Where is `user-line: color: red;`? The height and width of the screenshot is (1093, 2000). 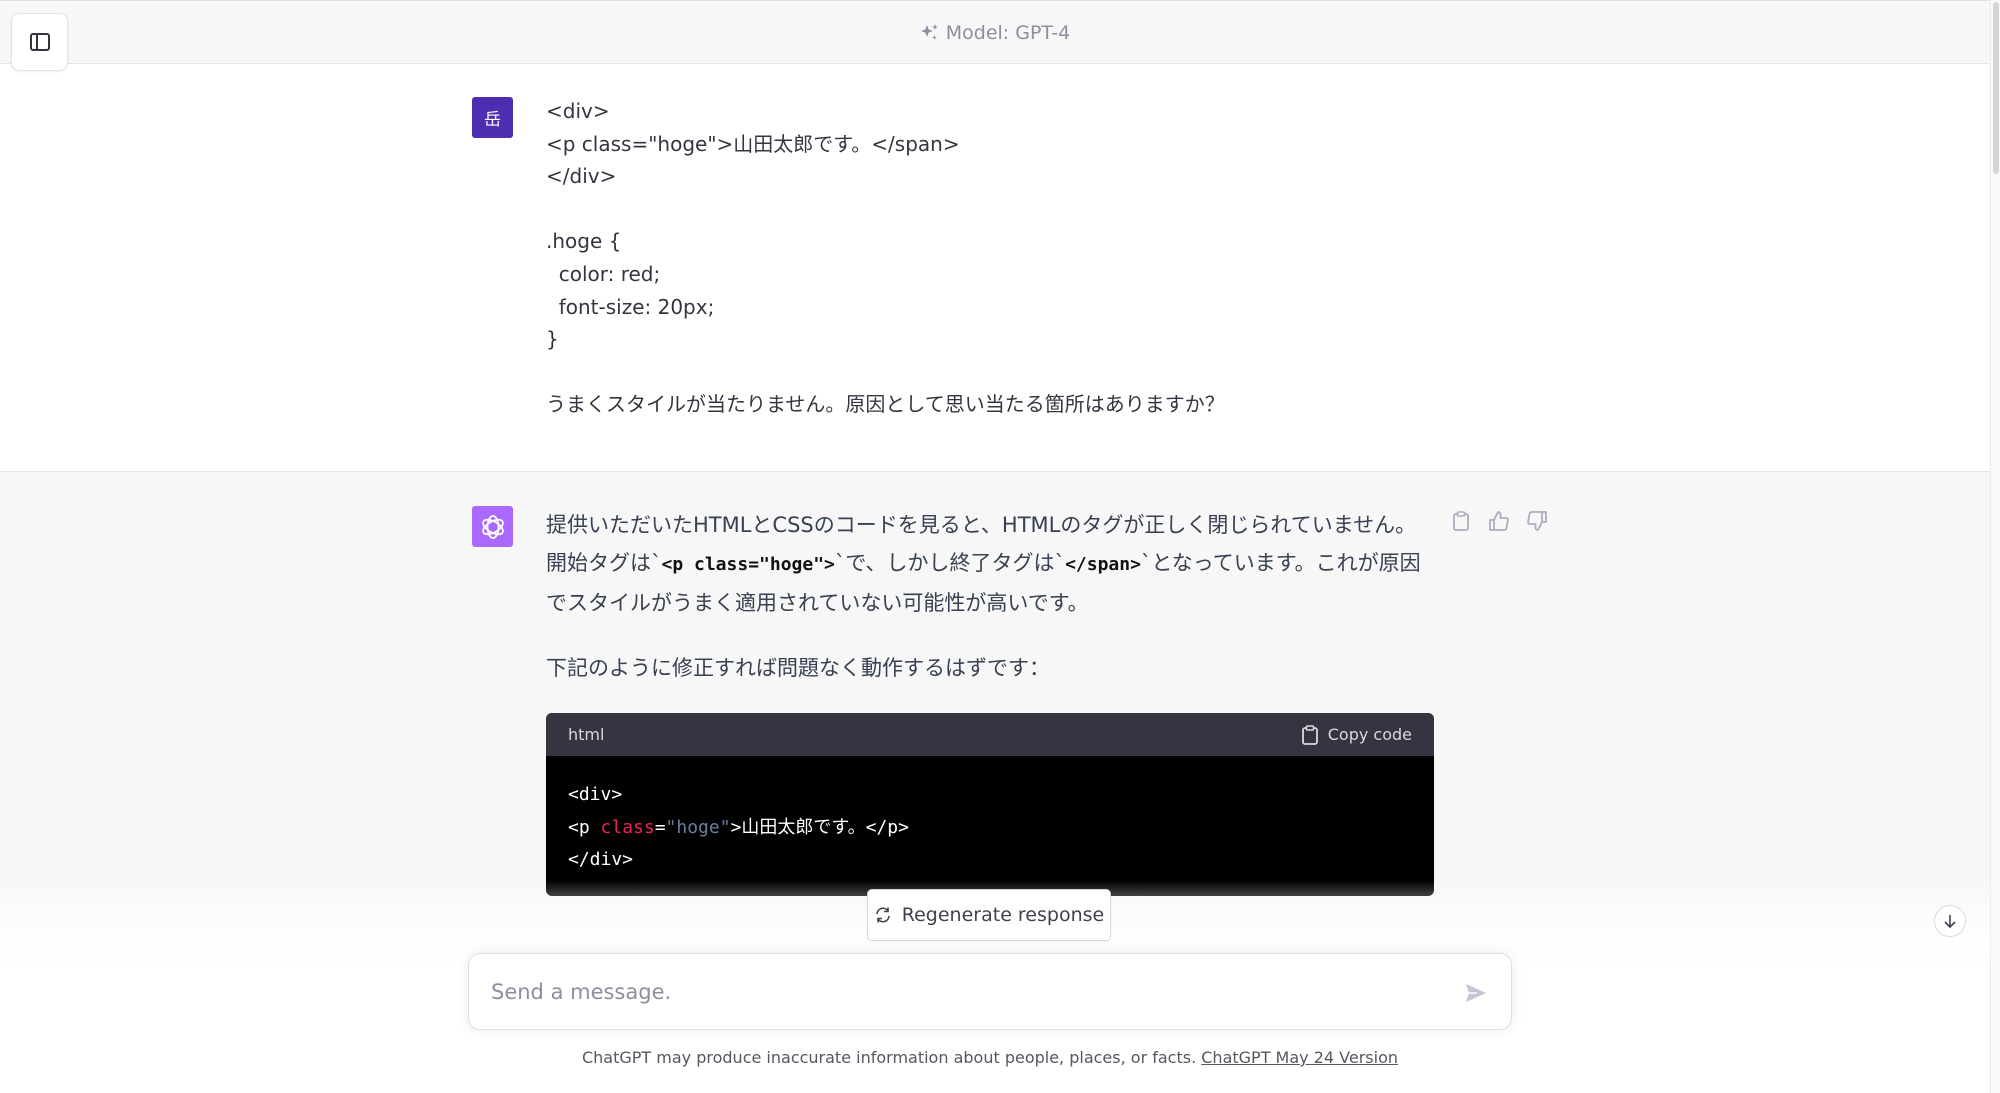 user-line: color: red; is located at coordinates (603, 273).